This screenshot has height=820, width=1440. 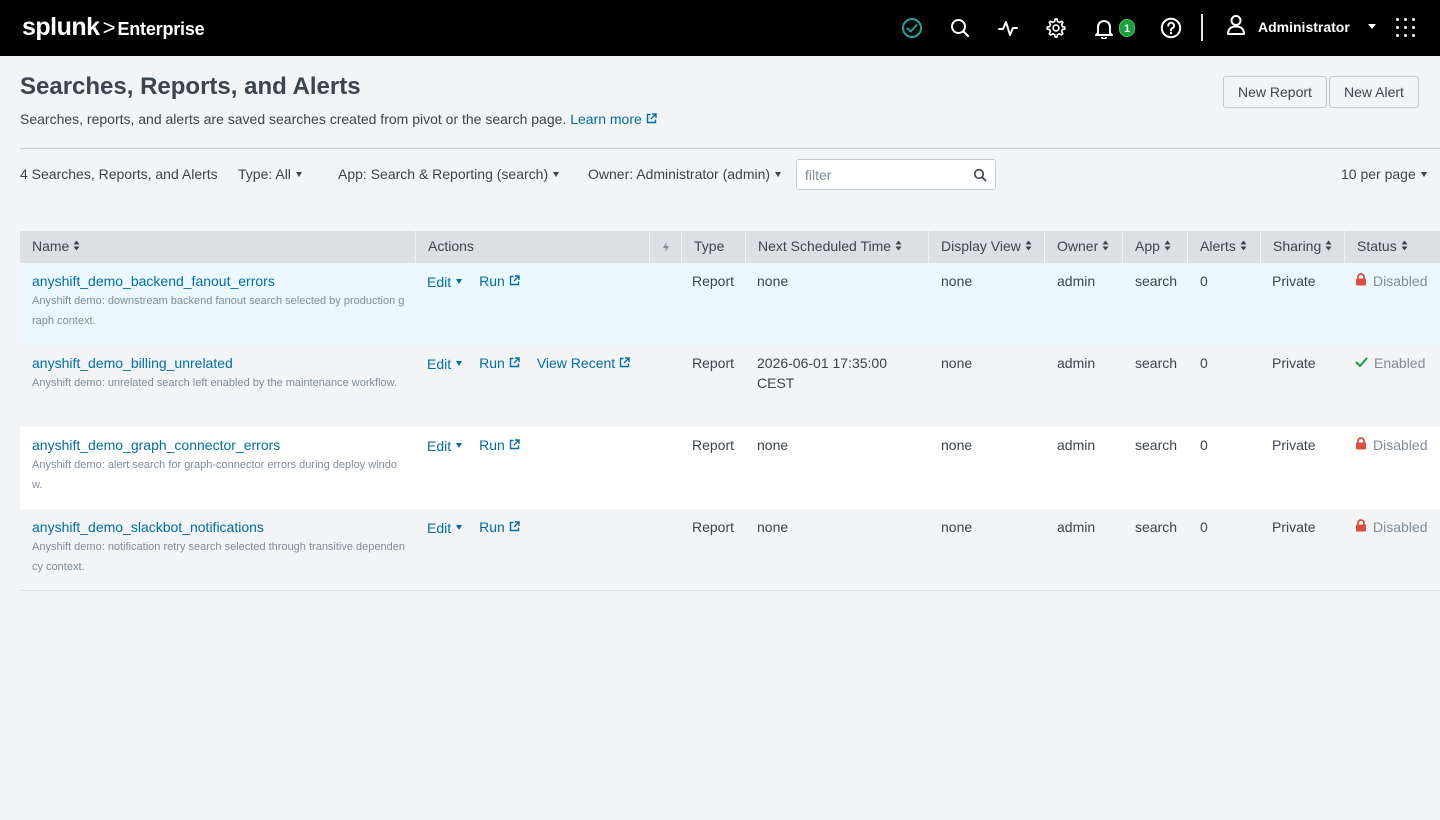 I want to click on column-header-owner: Owner, so click(x=1083, y=247).